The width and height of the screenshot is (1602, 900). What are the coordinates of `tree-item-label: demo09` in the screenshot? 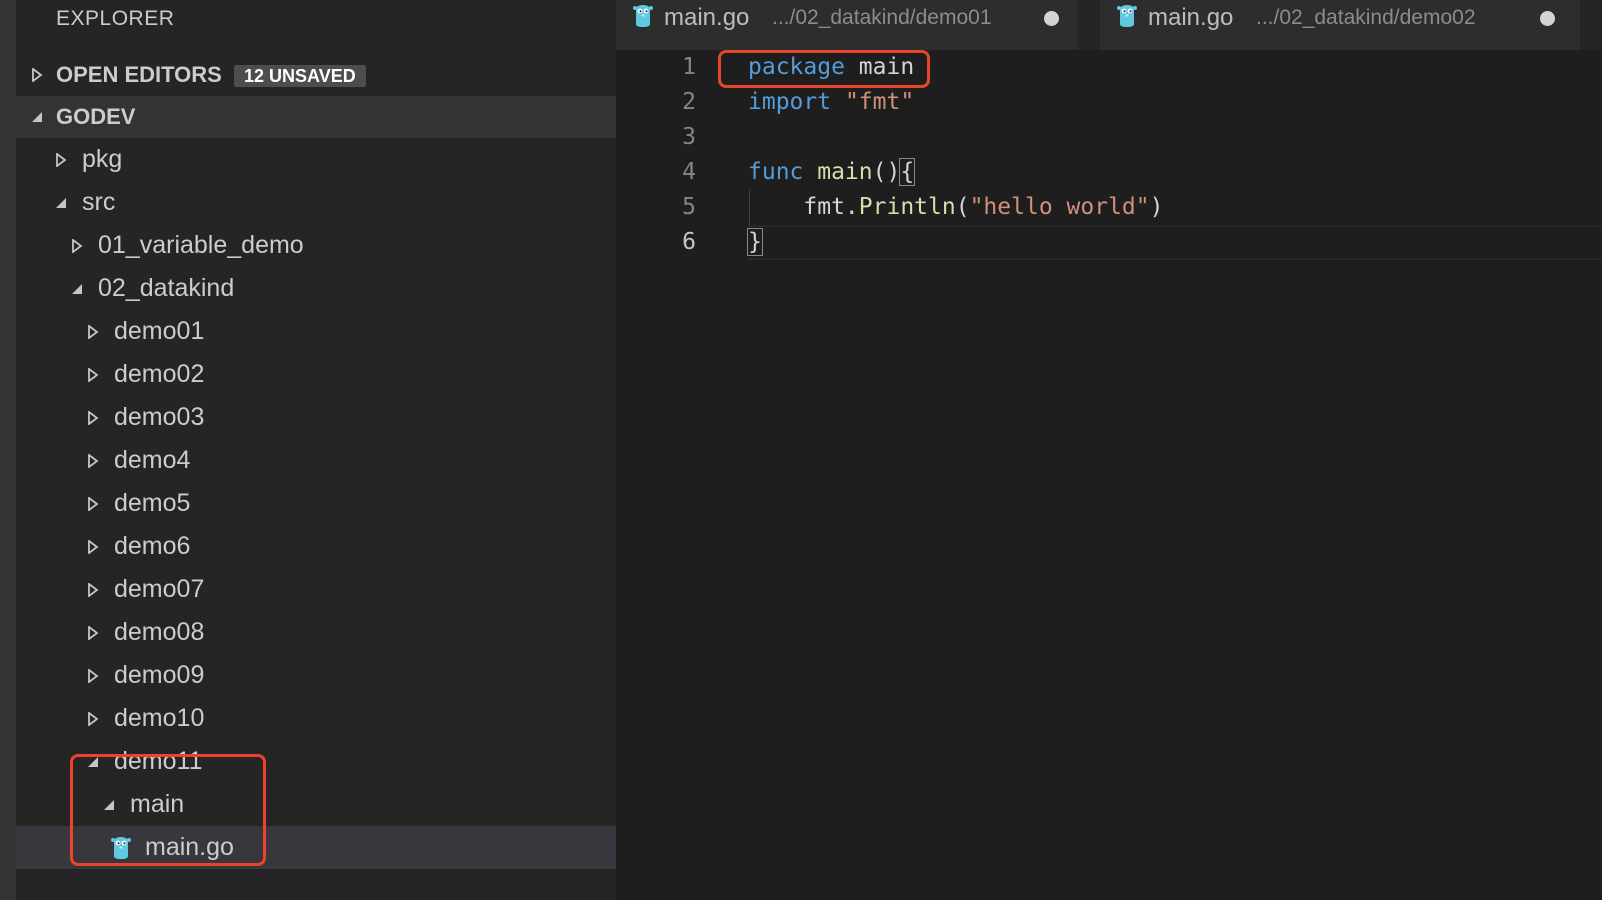 It's located at (159, 675).